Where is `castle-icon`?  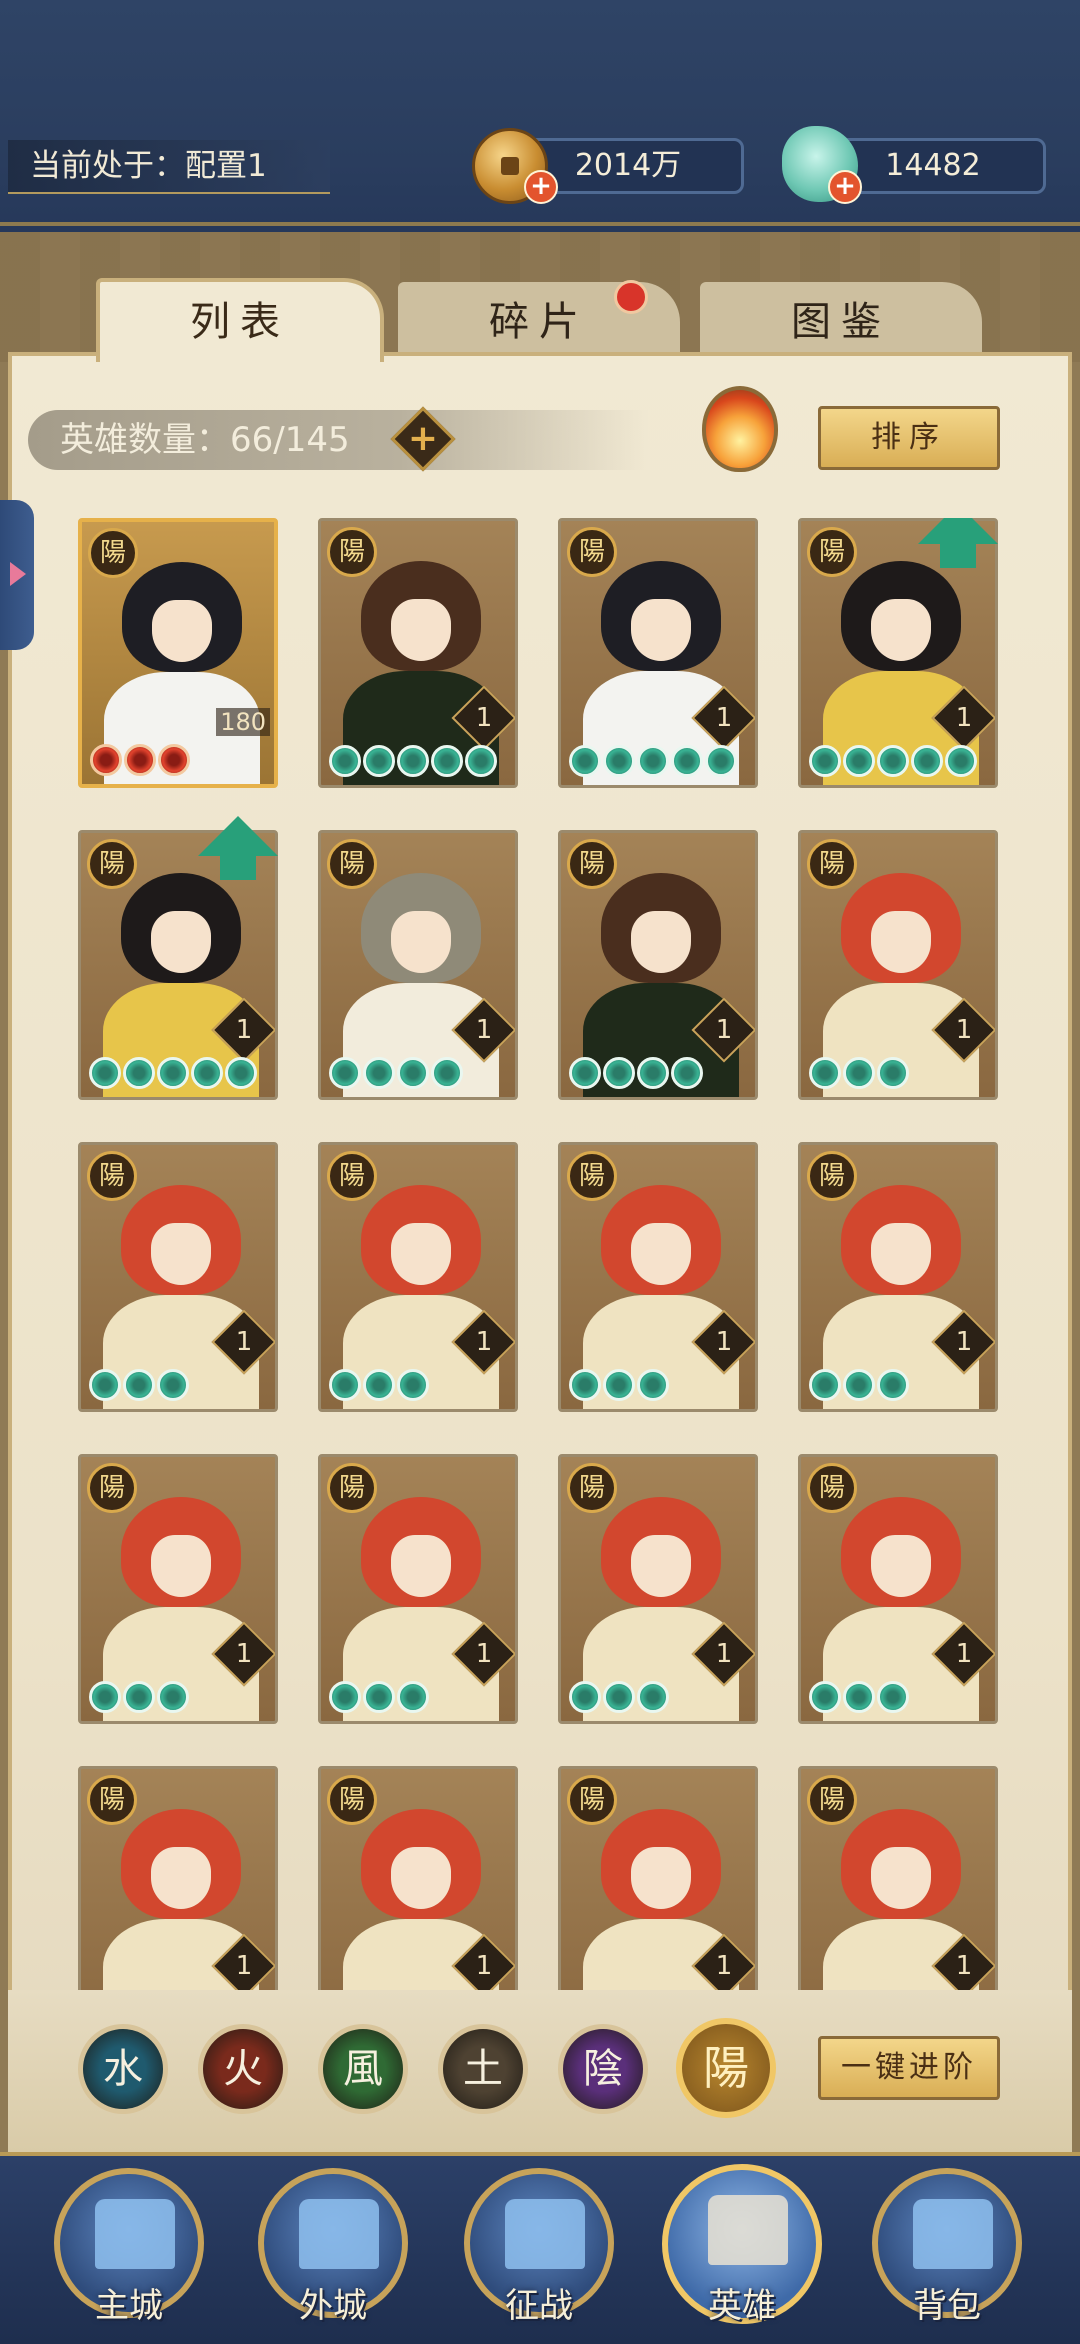
castle-icon is located at coordinates (135, 2234).